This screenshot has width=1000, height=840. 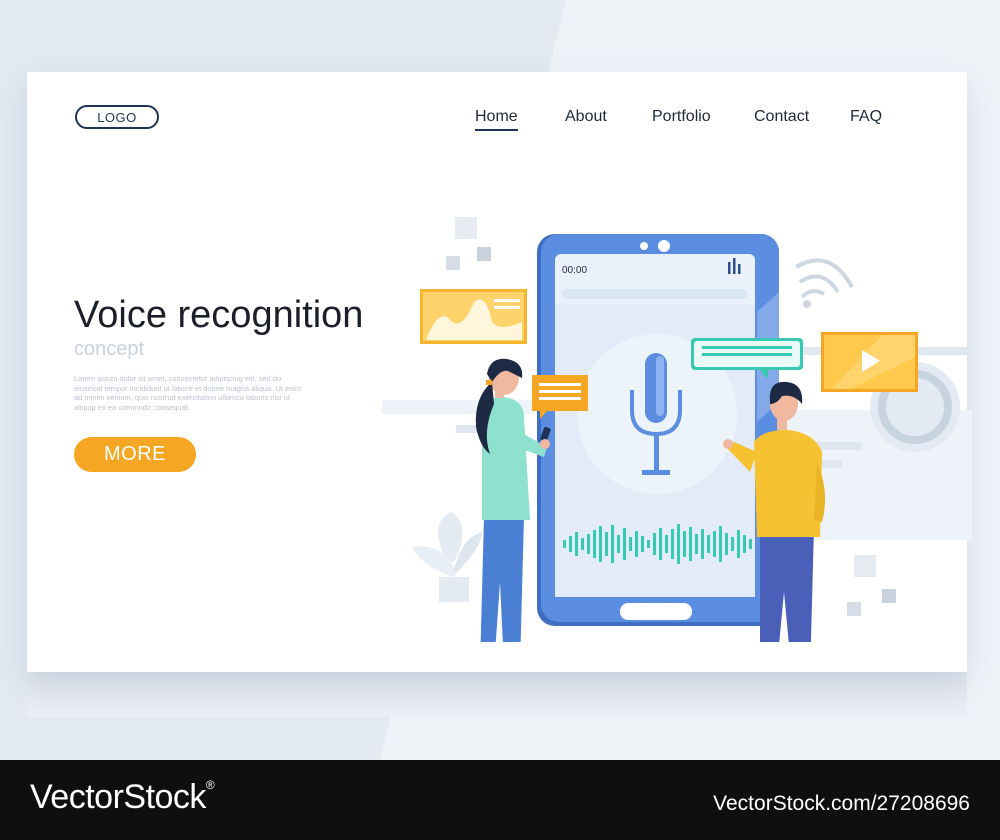 What do you see at coordinates (841, 803) in the screenshot?
I see `stock-id: VectorStock.com/27208696` at bounding box center [841, 803].